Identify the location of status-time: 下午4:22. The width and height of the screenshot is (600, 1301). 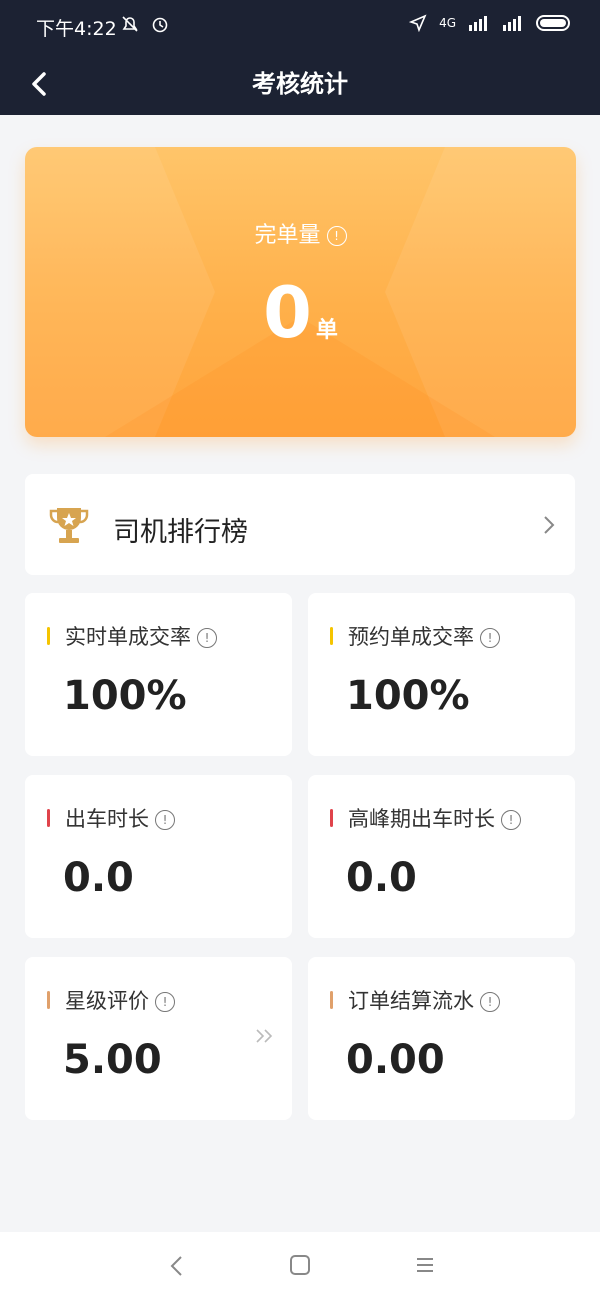
(76, 29).